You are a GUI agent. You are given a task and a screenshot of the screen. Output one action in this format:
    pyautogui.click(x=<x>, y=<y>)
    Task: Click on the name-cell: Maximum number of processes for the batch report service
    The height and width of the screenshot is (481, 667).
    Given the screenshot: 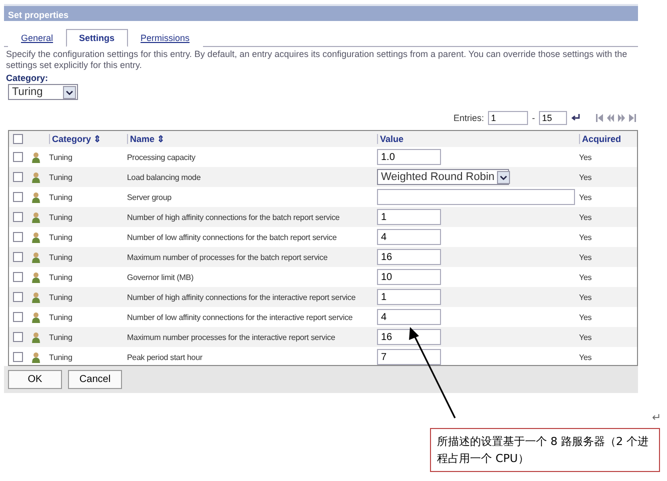 What is the action you would take?
    pyautogui.click(x=227, y=257)
    